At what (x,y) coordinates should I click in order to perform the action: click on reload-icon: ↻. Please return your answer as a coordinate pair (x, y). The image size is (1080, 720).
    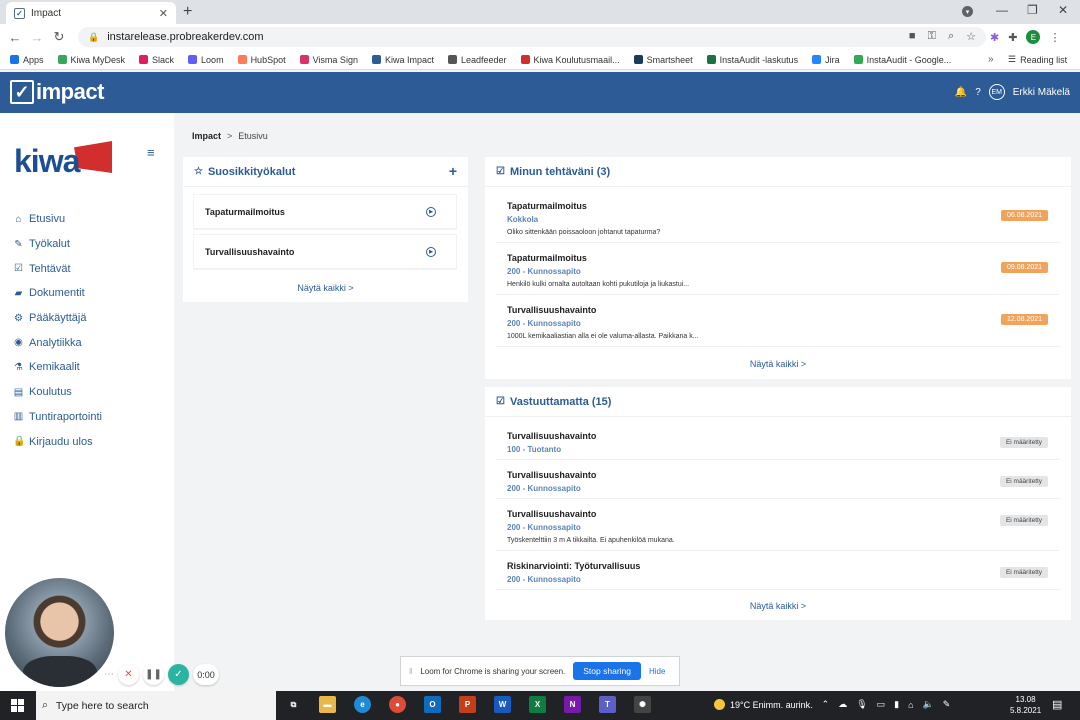
    Looking at the image, I should click on (59, 37).